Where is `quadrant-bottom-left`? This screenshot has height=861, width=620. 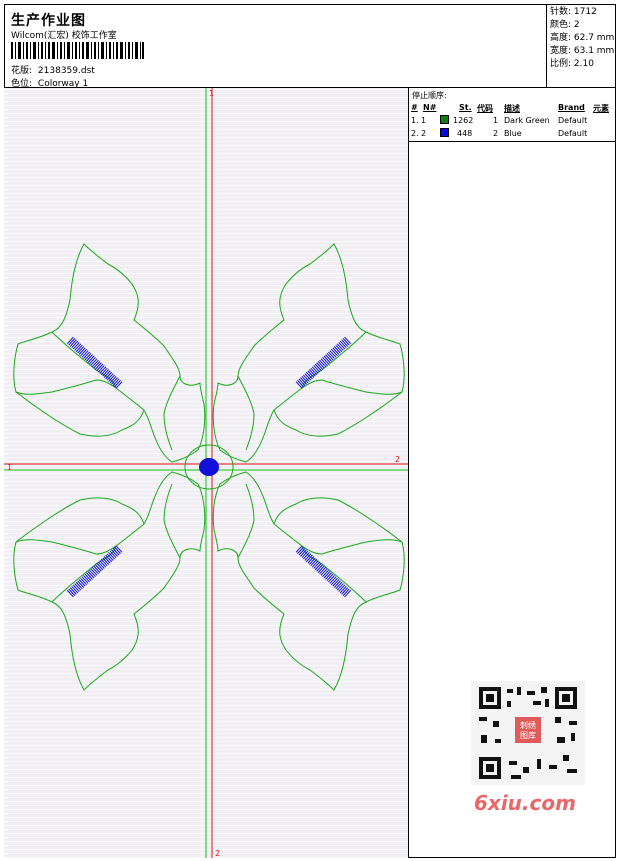 quadrant-bottom-left is located at coordinates (109, 581).